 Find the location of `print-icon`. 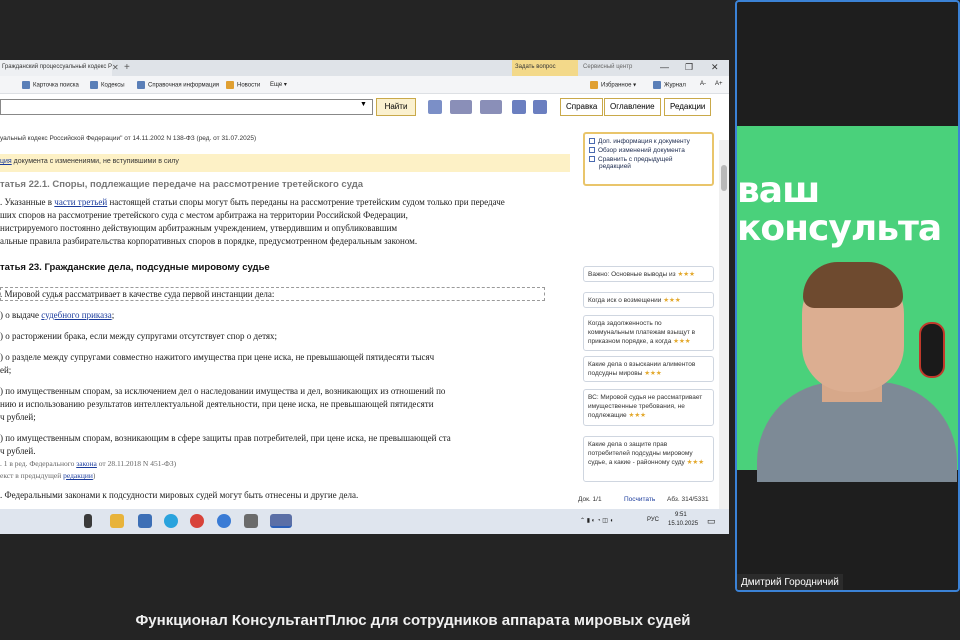

print-icon is located at coordinates (461, 107).